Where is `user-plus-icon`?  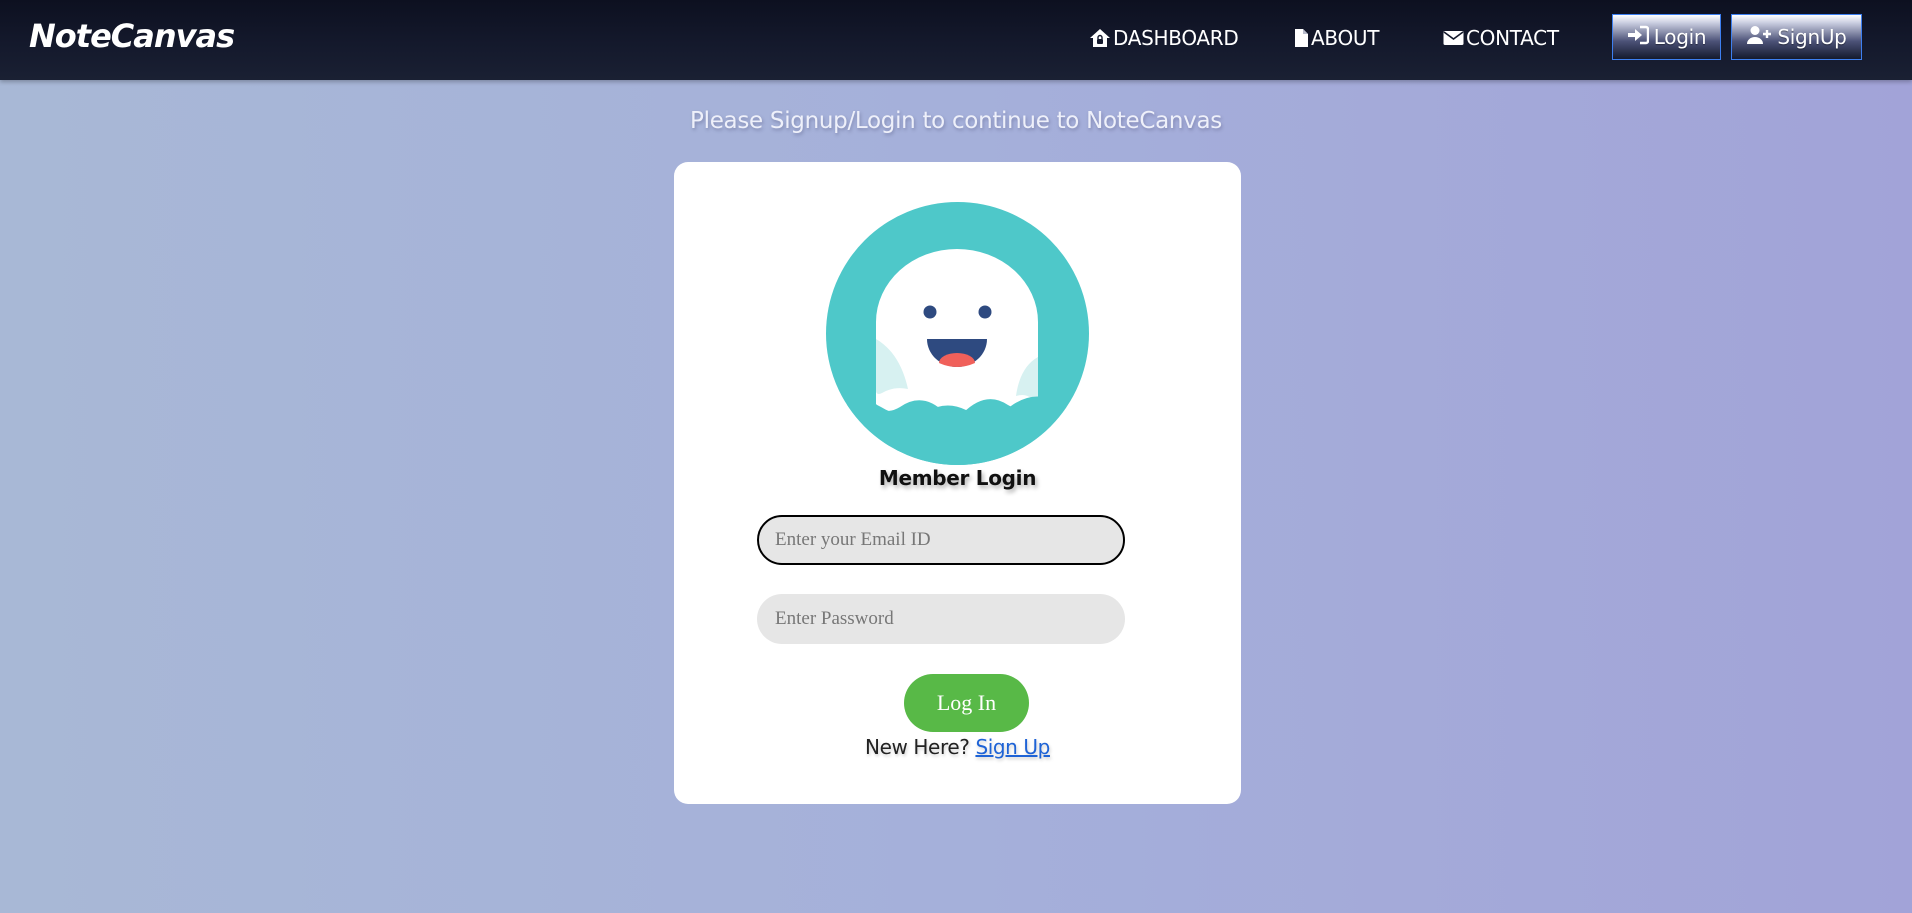
user-plus-icon is located at coordinates (1759, 37).